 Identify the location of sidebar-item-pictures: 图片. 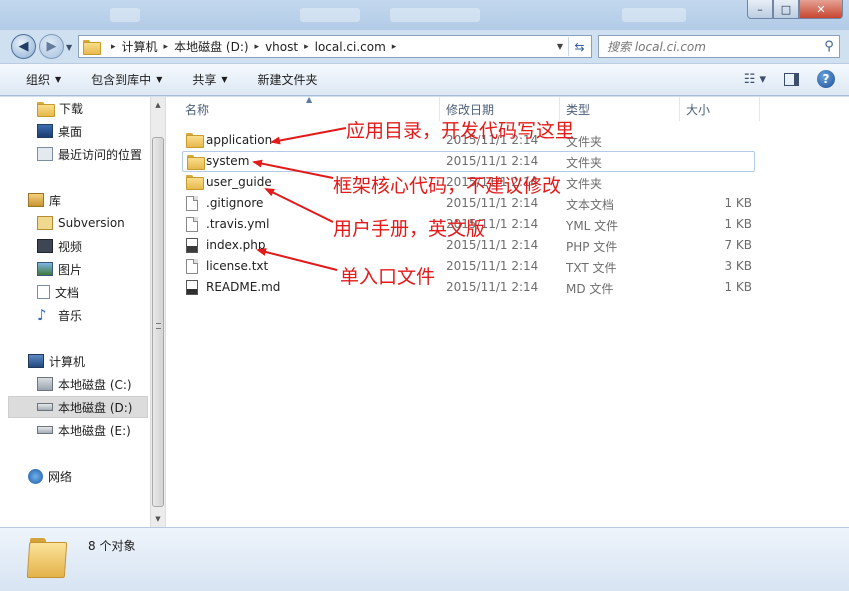
(92, 269).